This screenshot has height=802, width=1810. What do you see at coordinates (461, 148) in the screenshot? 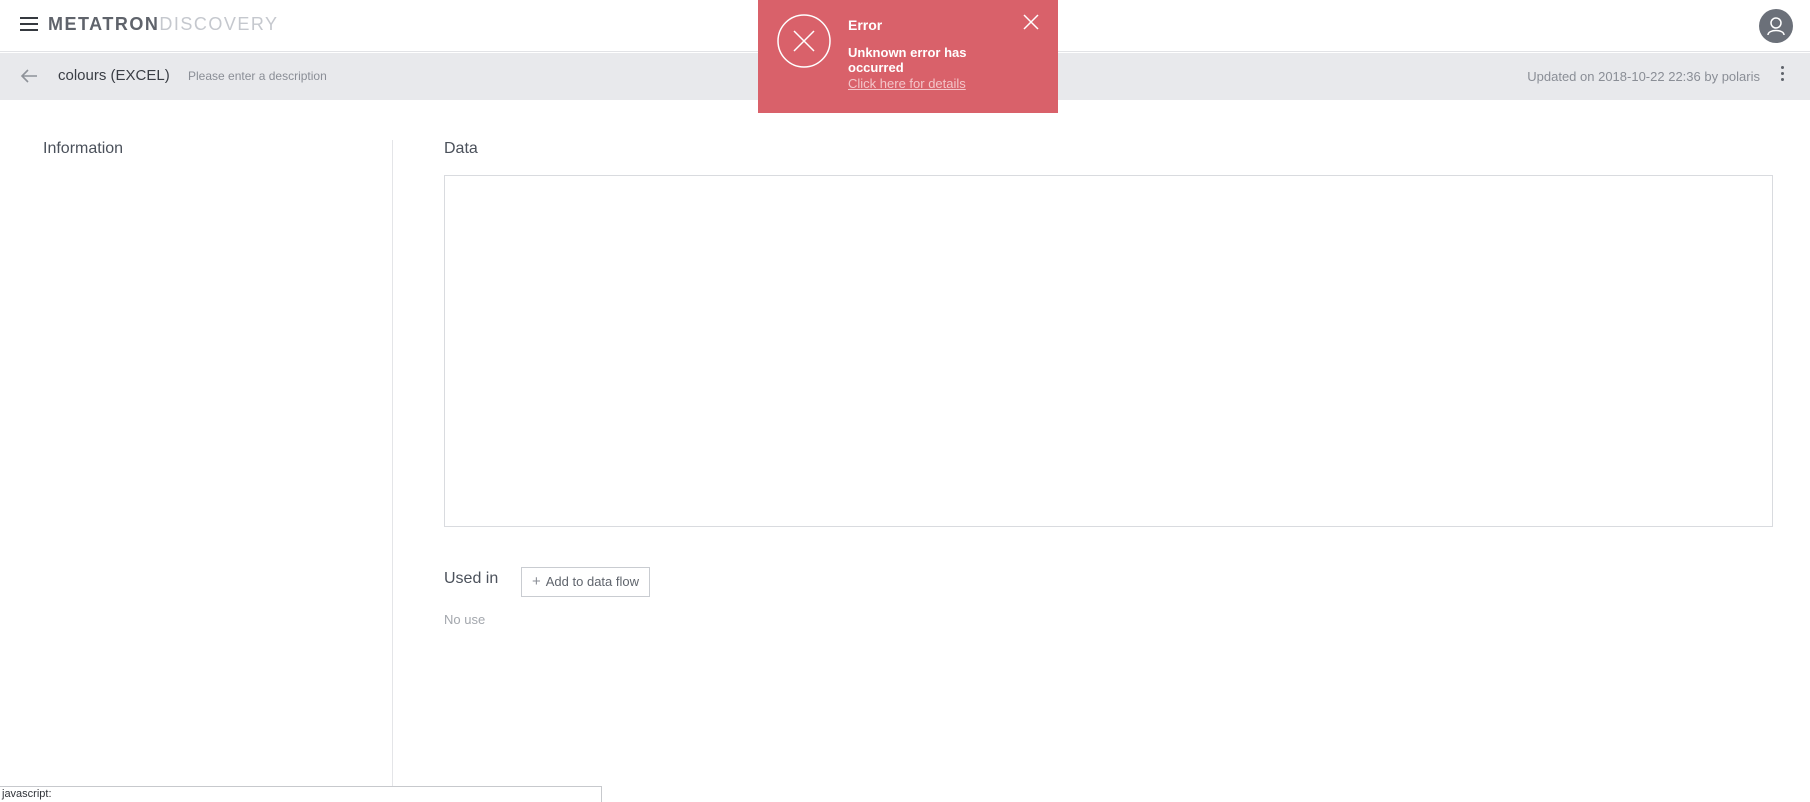
I see `data-heading: Data` at bounding box center [461, 148].